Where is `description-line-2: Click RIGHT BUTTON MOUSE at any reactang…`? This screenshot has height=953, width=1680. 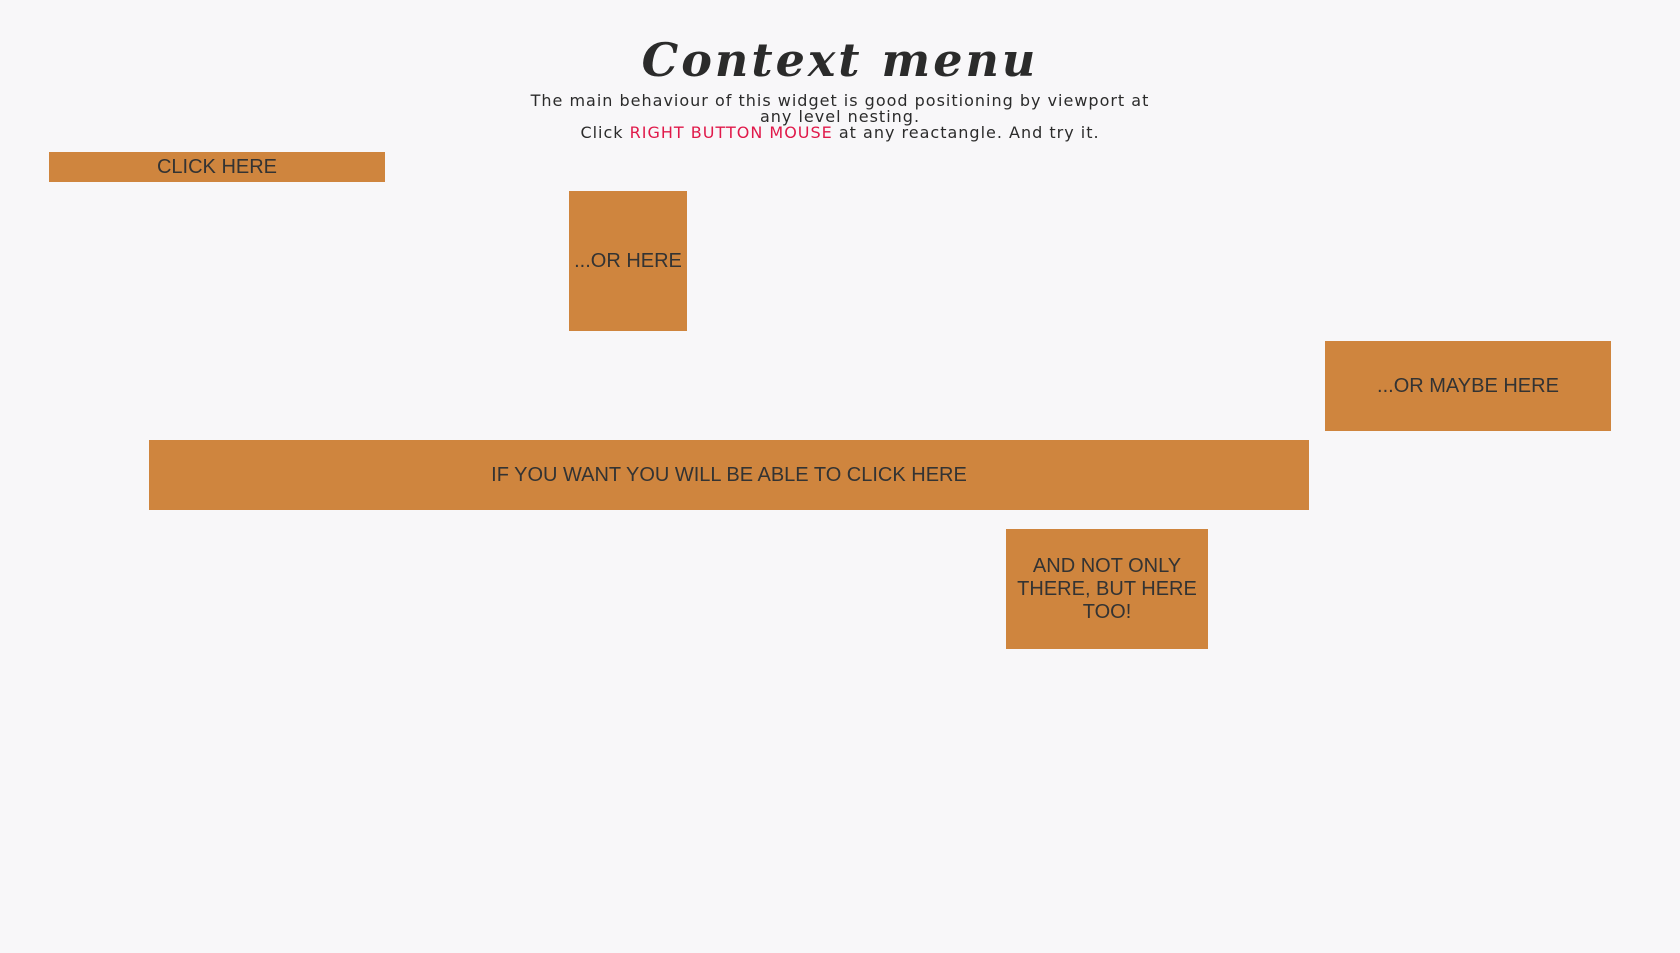 description-line-2: Click RIGHT BUTTON MOUSE at any reactang… is located at coordinates (840, 133).